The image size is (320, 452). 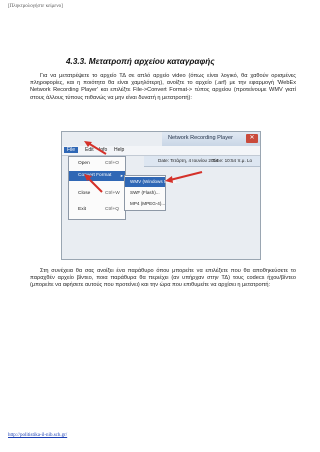 What do you see at coordinates (140, 61) in the screenshot?
I see `section-title: 4.3.3. Μετατροπή αρχείου καταγραφής` at bounding box center [140, 61].